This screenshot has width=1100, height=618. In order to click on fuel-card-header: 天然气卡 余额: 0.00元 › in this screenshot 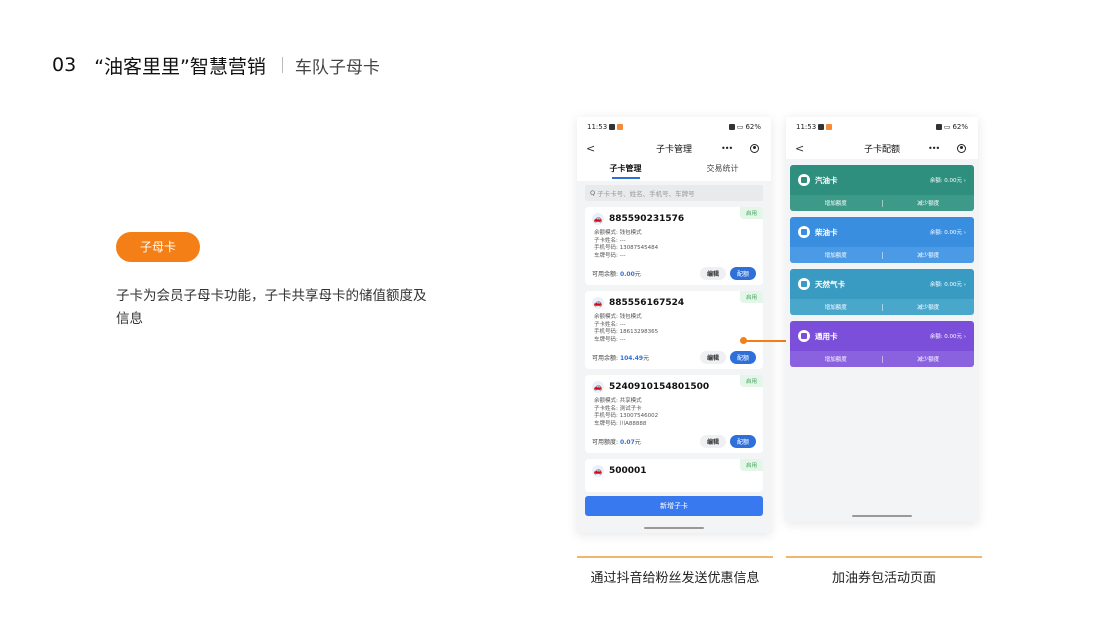, I will do `click(882, 284)`.